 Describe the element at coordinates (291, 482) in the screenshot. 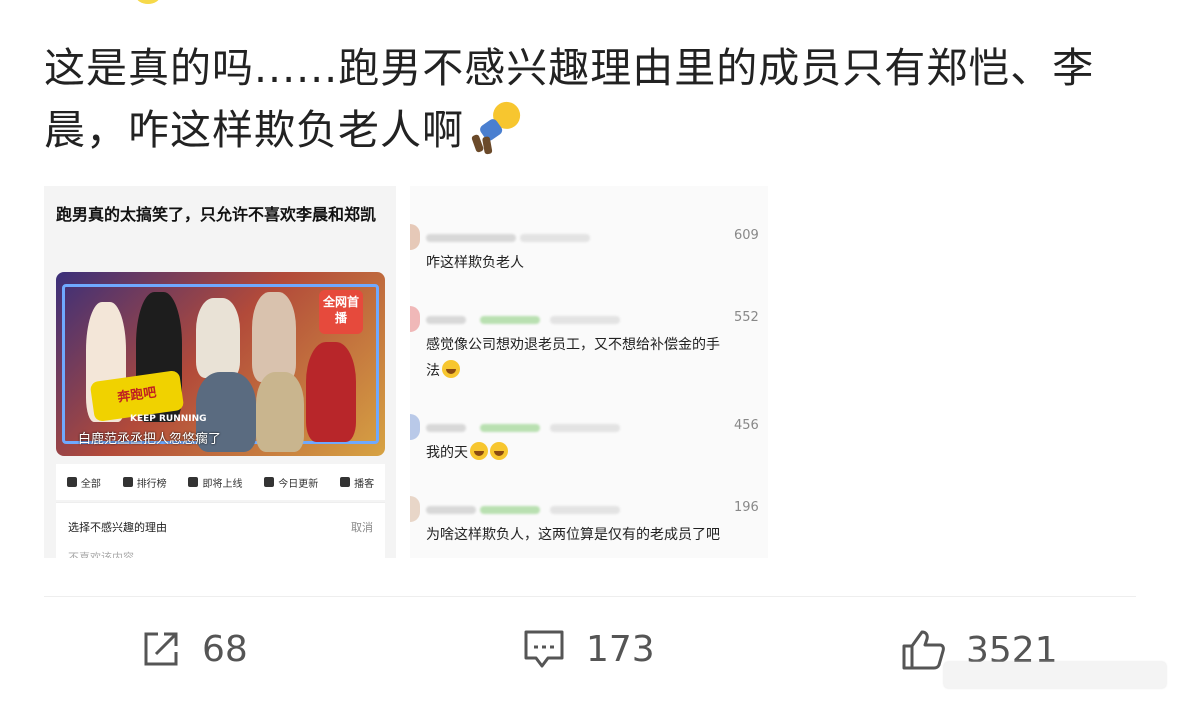

I see `menu-item-today: 今日更新` at that location.